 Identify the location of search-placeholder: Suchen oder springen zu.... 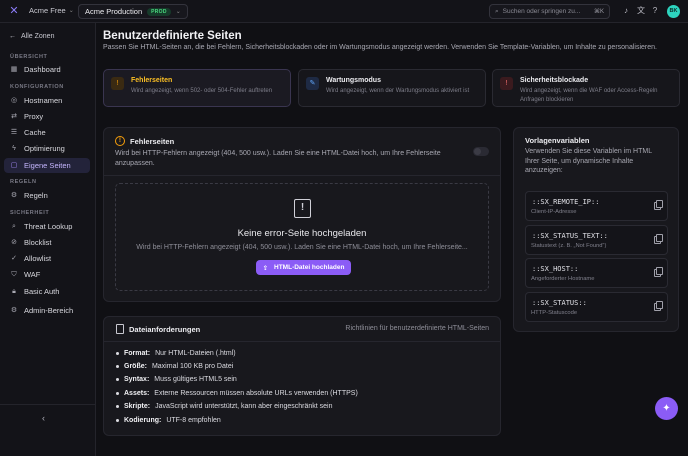
(541, 11).